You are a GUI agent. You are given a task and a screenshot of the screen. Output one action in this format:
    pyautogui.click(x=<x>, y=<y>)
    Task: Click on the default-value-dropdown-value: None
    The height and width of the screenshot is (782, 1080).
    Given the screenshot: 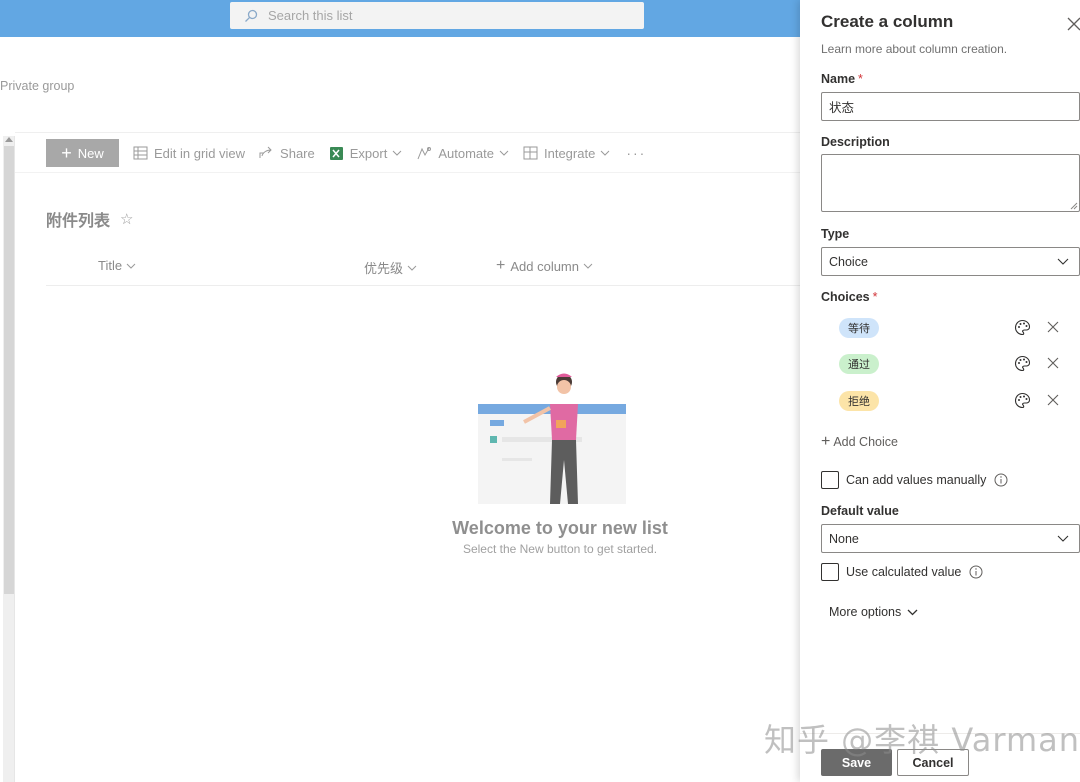 What is the action you would take?
    pyautogui.click(x=844, y=538)
    